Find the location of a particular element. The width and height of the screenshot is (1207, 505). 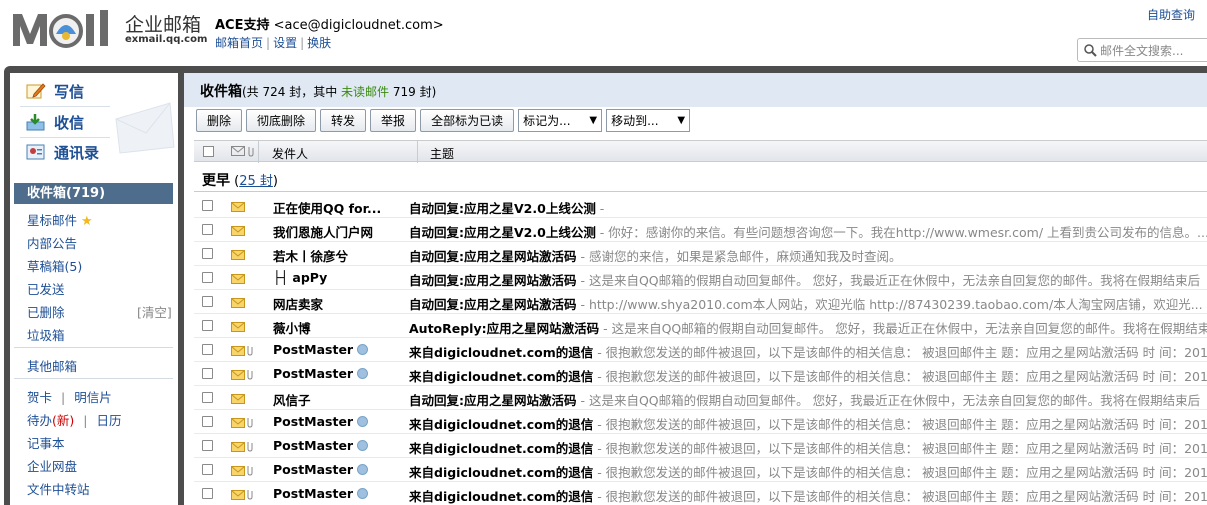

mark-all-read-button: 全部标为已读 is located at coordinates (467, 120).